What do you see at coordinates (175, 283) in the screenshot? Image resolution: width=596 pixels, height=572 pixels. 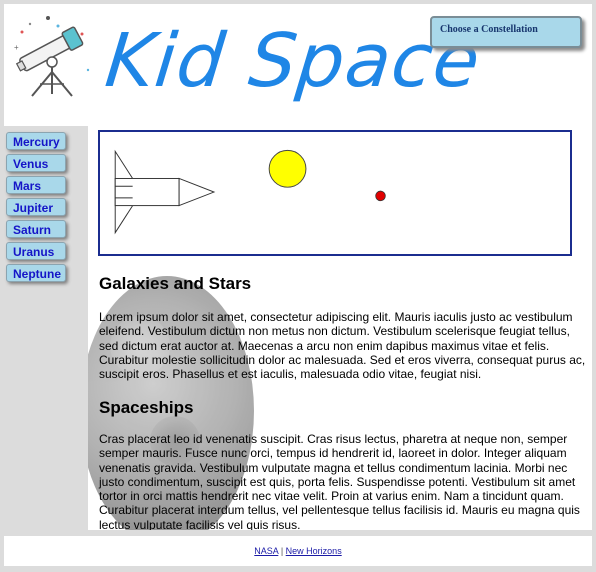 I see `section-heading-galaxies: Galaxies and Stars` at bounding box center [175, 283].